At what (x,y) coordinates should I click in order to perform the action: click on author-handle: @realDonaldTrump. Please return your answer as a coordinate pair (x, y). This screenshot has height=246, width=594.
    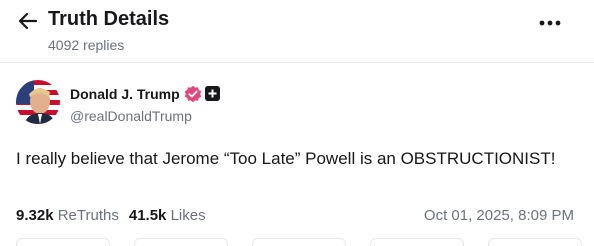
    Looking at the image, I should click on (131, 116).